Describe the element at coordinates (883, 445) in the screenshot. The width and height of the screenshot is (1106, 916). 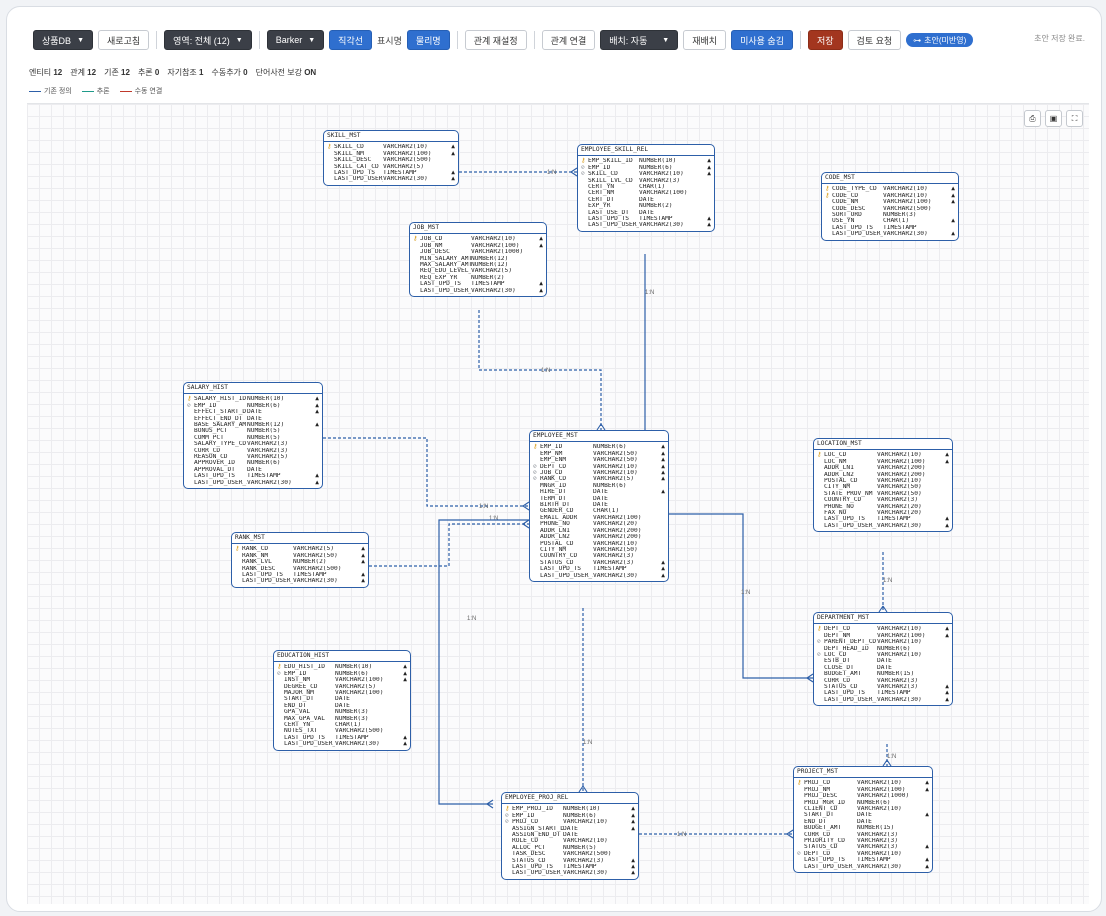
I see `entity-title: LOCATION_MST` at that location.